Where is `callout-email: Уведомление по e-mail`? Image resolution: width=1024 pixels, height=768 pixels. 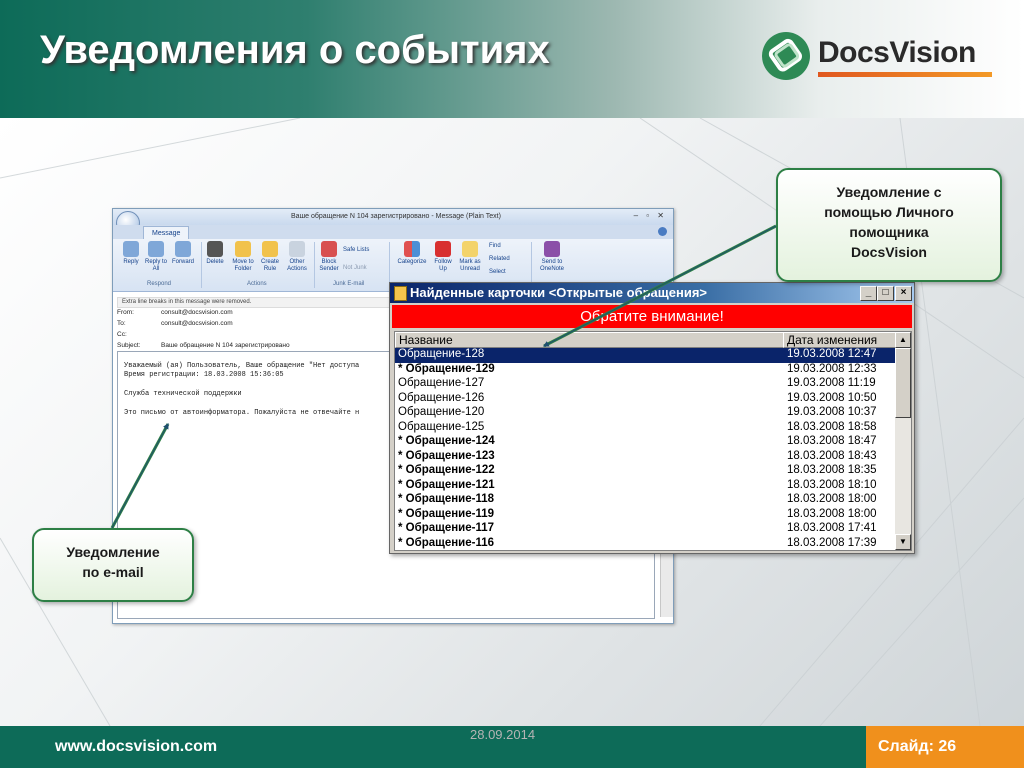 callout-email: Уведомление по e-mail is located at coordinates (113, 565).